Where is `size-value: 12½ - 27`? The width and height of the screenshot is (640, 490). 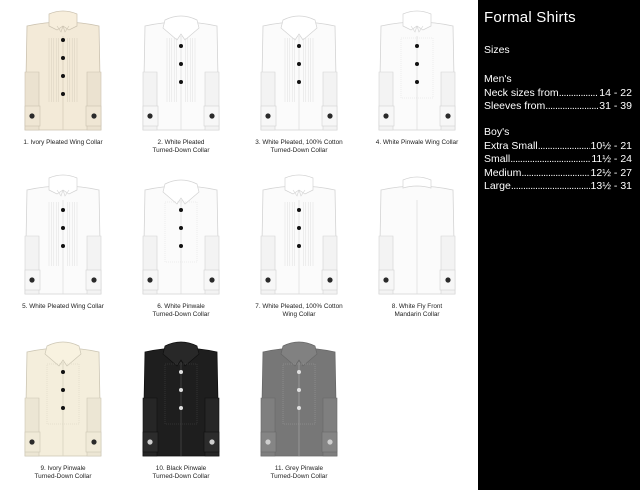 size-value: 12½ - 27 is located at coordinates (611, 172).